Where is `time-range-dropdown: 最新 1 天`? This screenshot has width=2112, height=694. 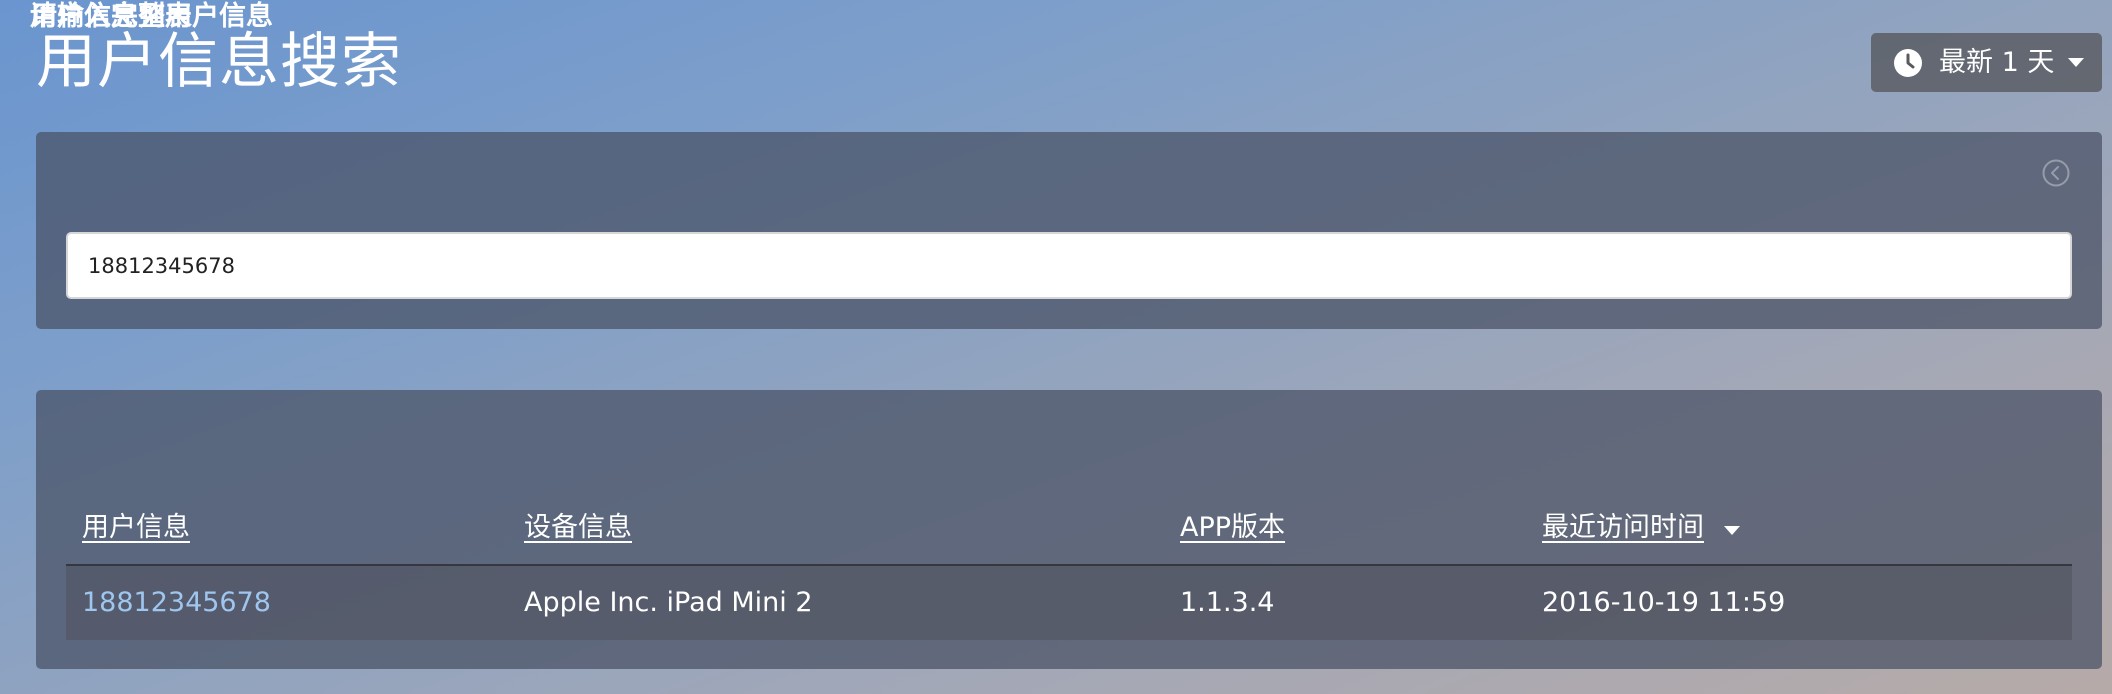
time-range-dropdown: 最新 1 天 is located at coordinates (1986, 62).